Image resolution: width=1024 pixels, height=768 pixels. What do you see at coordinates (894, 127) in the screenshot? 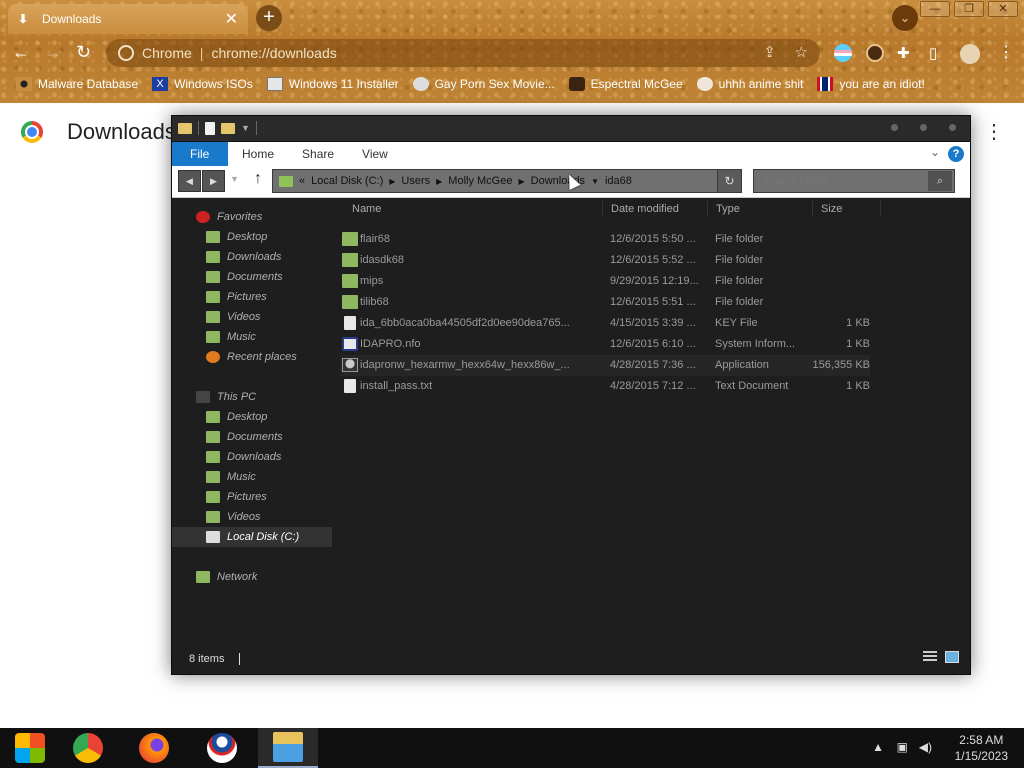
I see `explorer-minimize-button` at bounding box center [894, 127].